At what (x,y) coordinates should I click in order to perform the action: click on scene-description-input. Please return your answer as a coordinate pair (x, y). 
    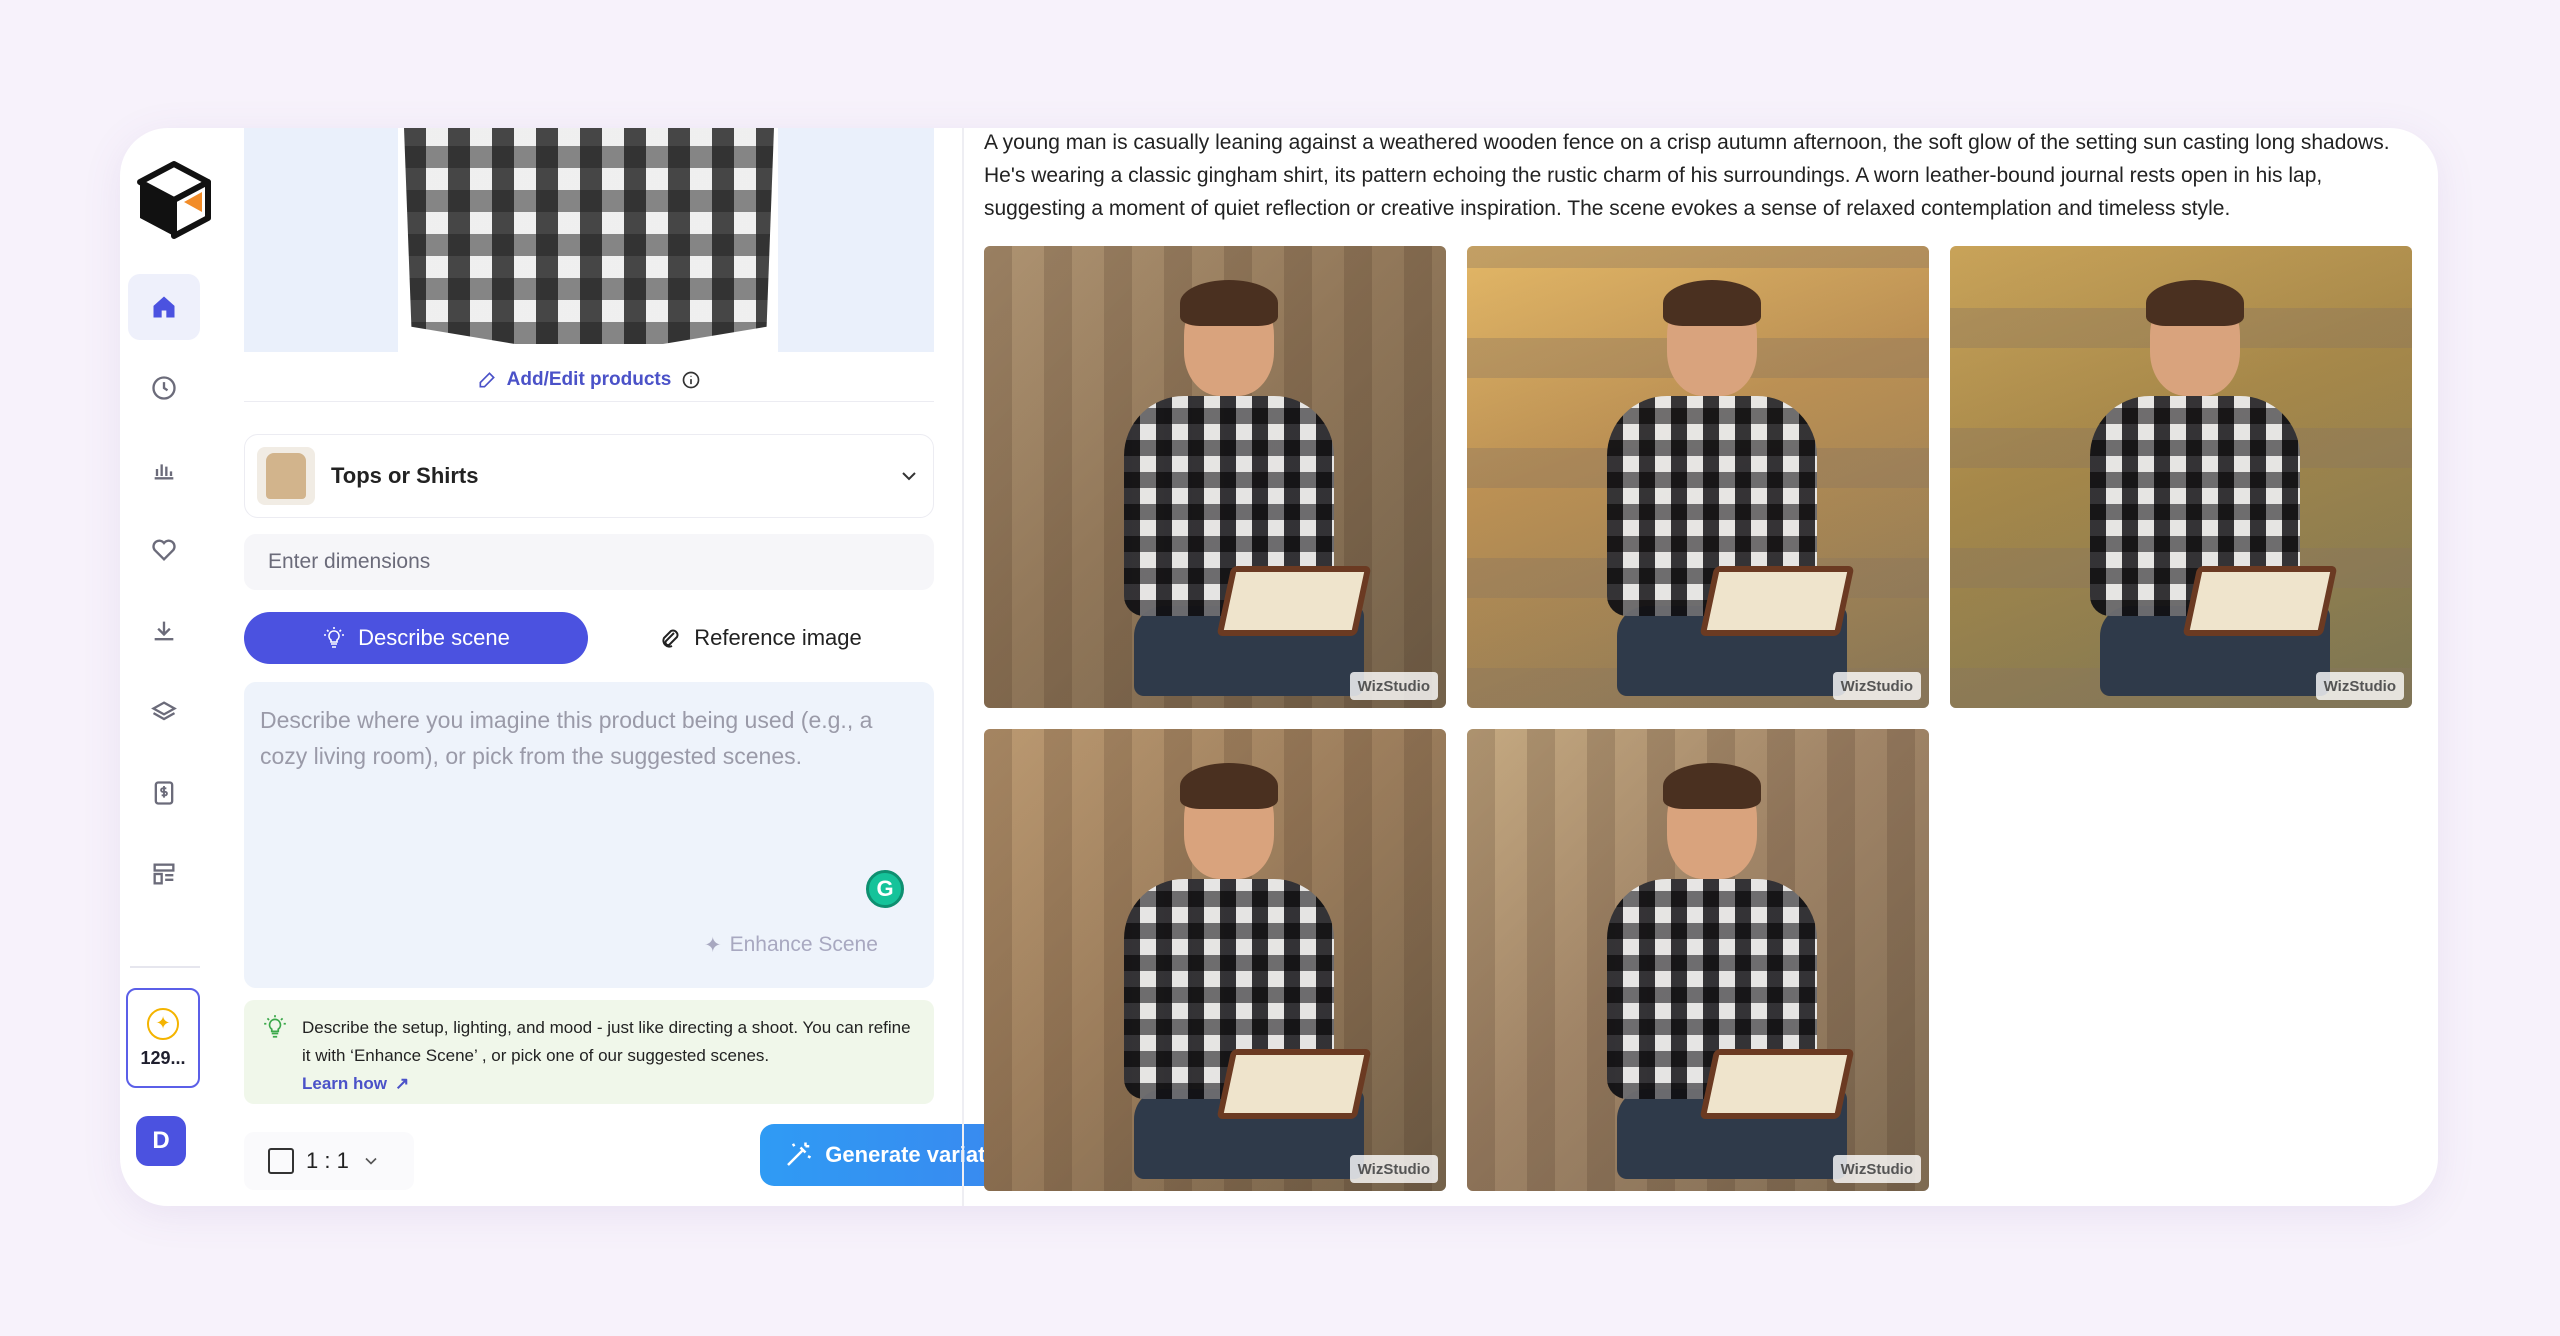
    Looking at the image, I should click on (589, 802).